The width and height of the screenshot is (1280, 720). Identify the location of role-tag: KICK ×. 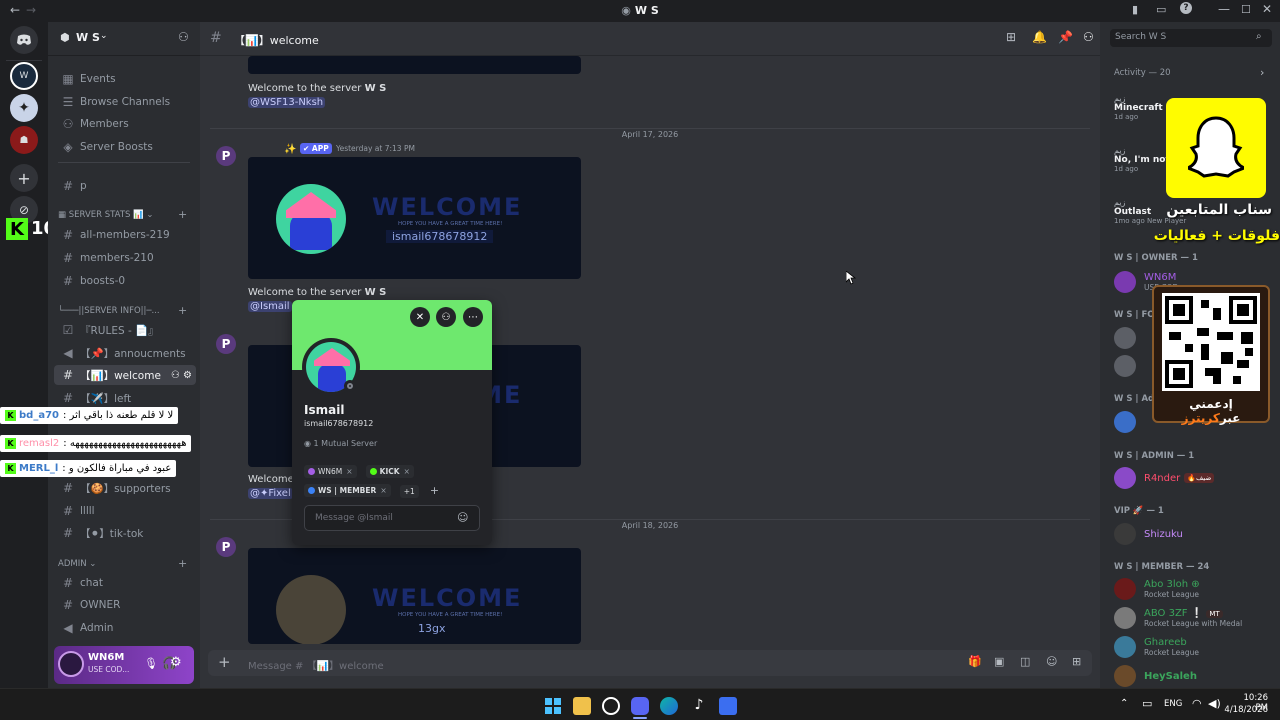
(389, 471).